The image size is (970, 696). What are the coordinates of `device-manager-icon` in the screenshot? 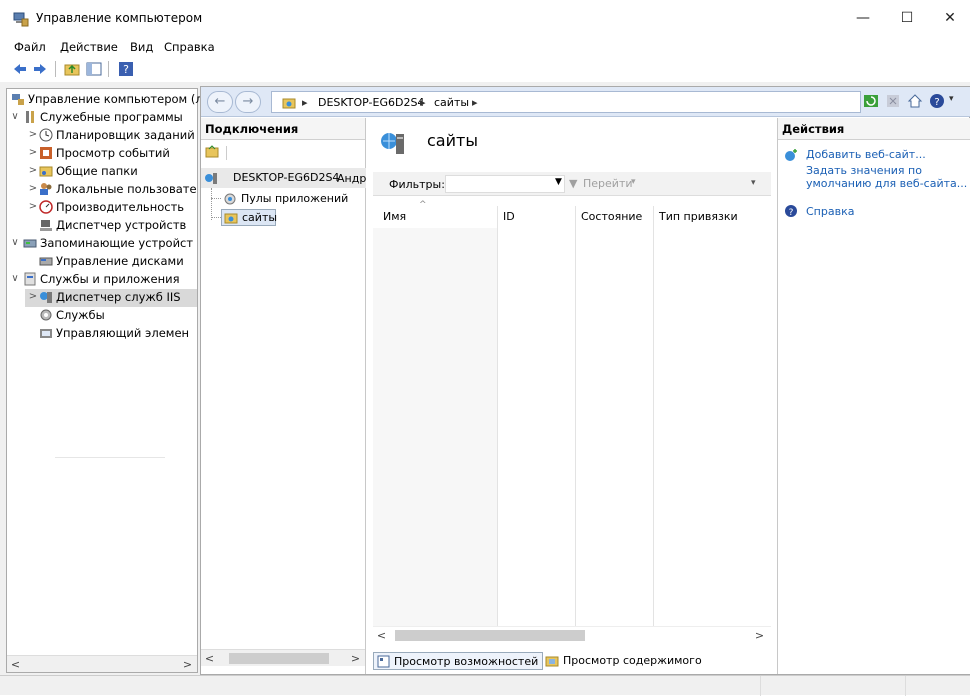 It's located at (46, 225).